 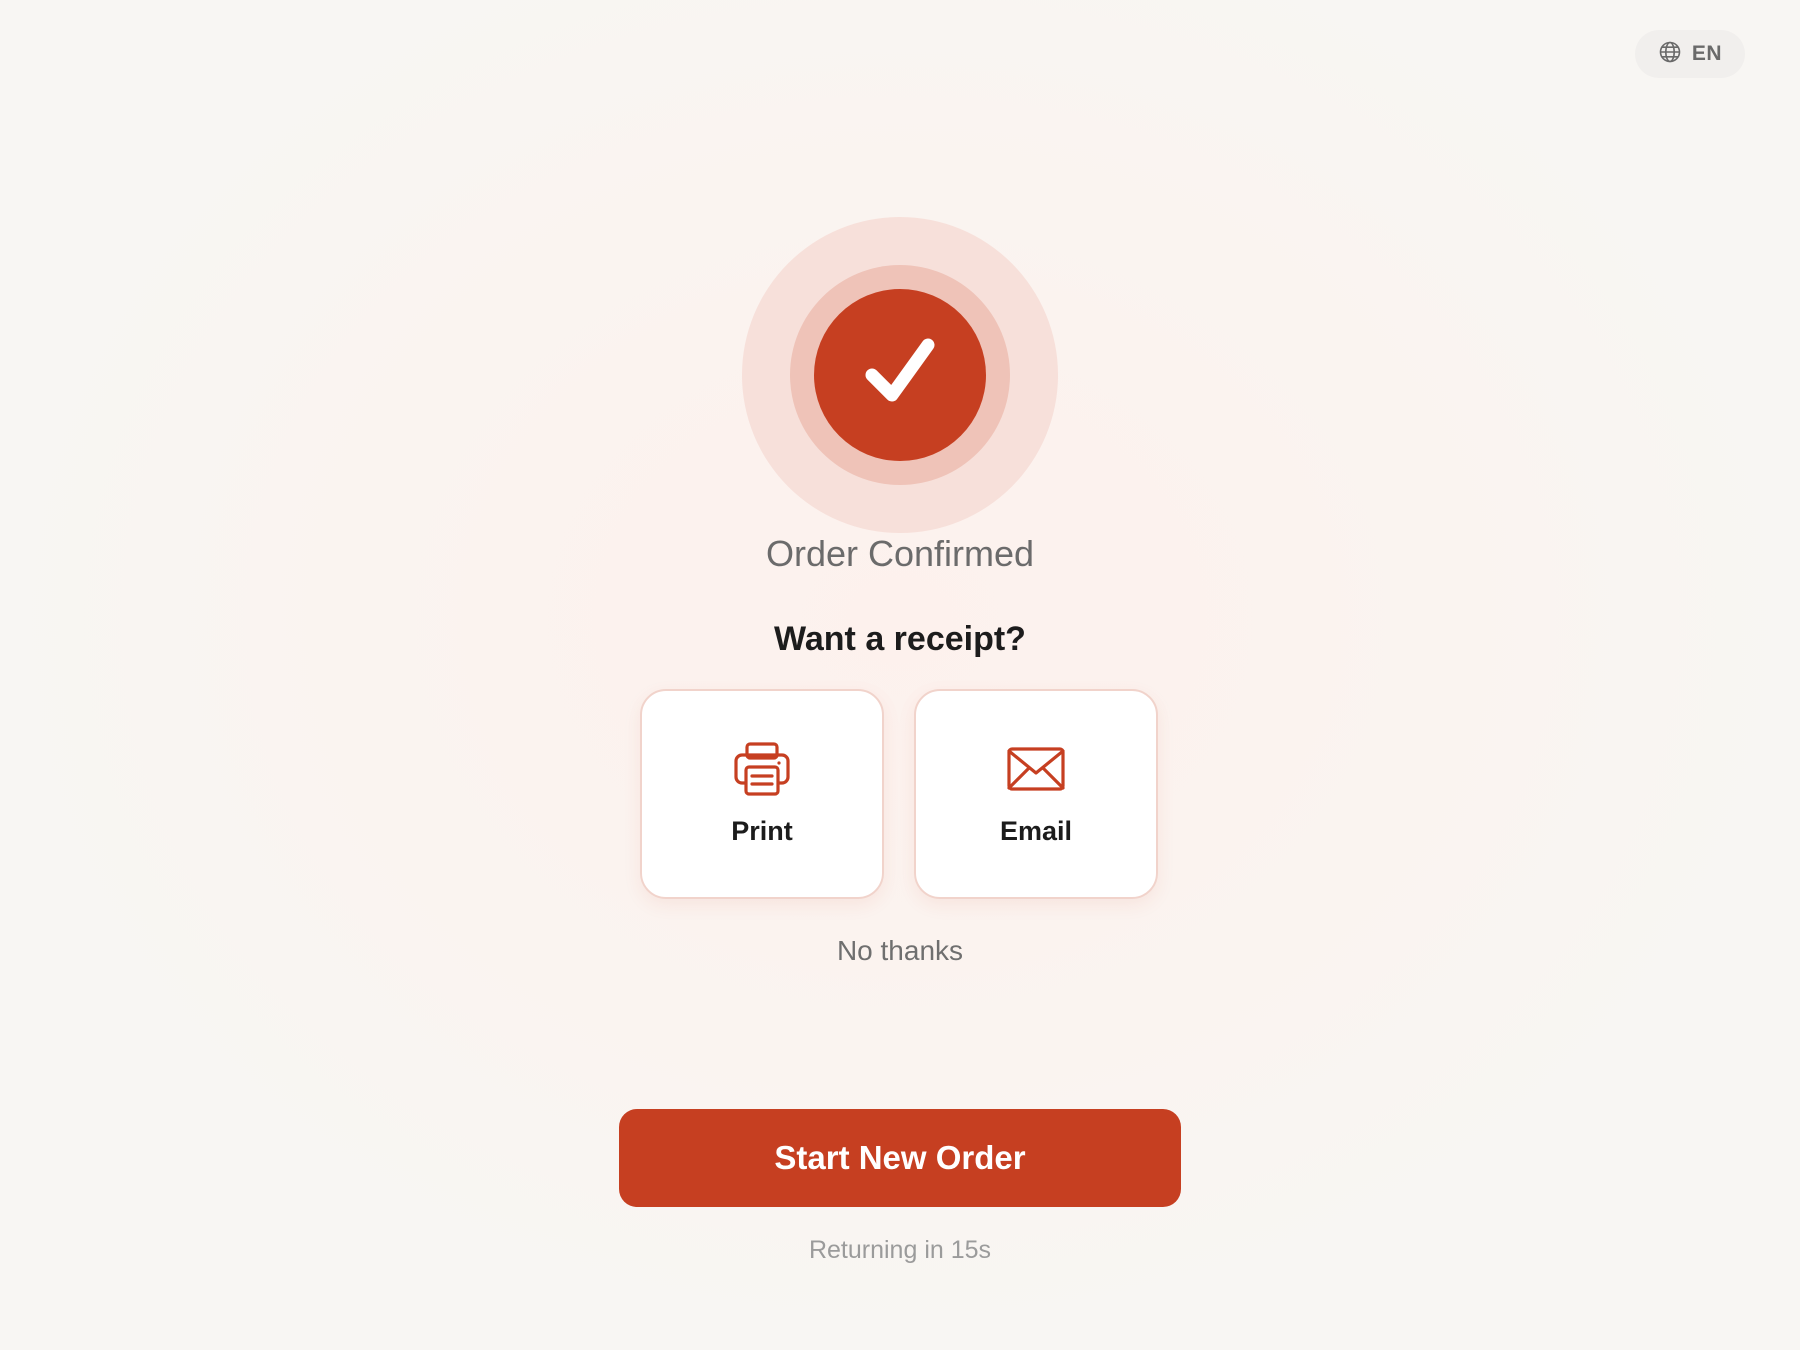 What do you see at coordinates (900, 951) in the screenshot?
I see `no-thanks-link: No thanks` at bounding box center [900, 951].